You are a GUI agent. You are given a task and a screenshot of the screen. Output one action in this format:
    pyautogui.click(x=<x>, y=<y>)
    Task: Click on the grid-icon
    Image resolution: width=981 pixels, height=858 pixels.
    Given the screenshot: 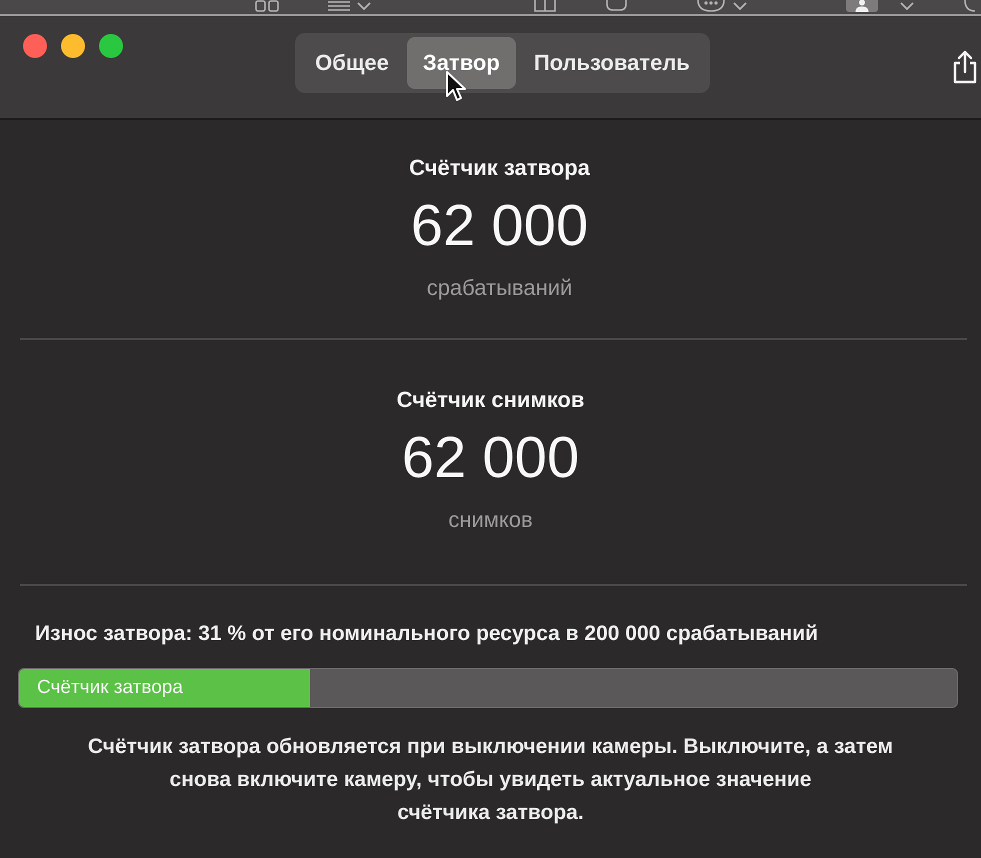 What is the action you would take?
    pyautogui.click(x=267, y=6)
    